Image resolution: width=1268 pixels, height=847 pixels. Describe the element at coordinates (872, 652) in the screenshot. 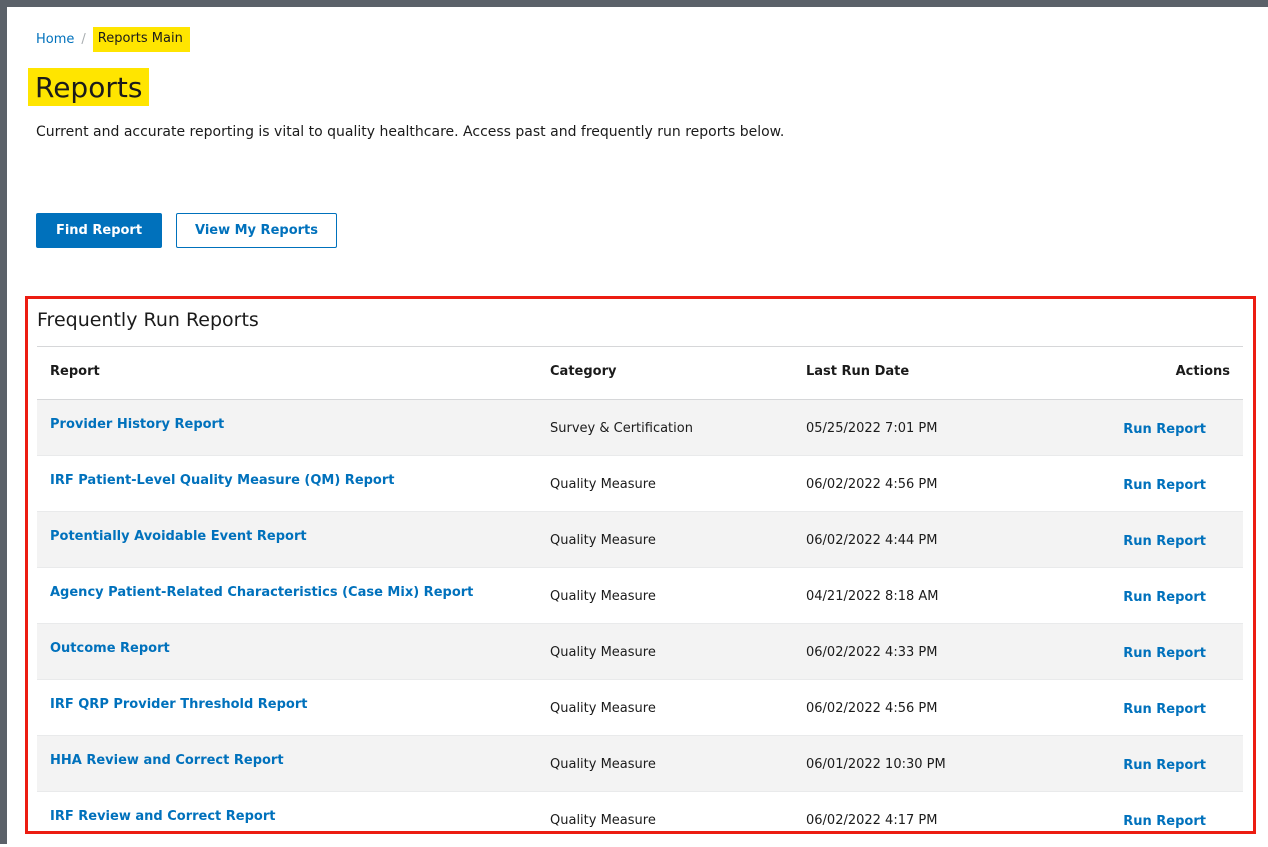

I see `report-last-run: 06/02/2022 4:33 PM` at that location.